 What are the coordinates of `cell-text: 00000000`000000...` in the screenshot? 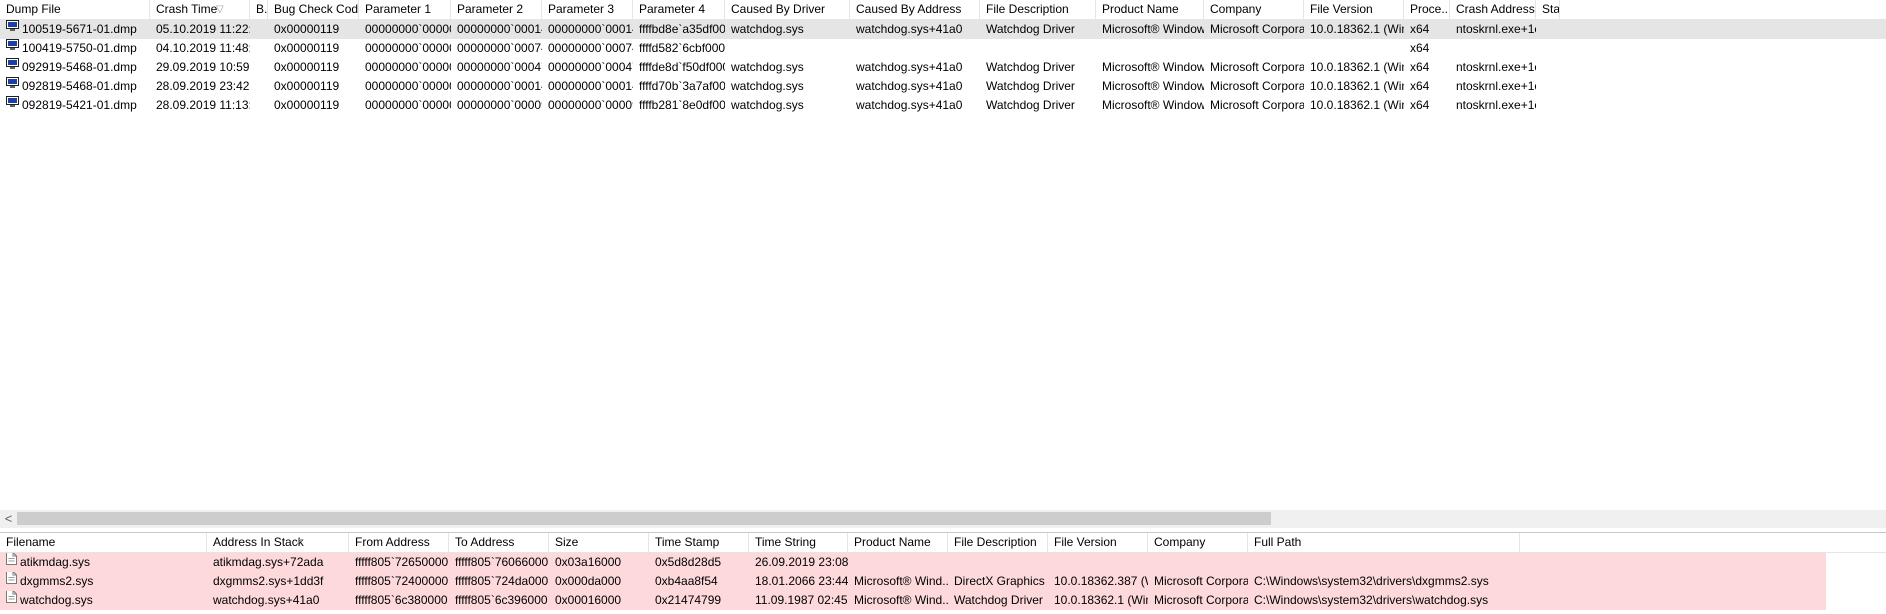 It's located at (408, 29).